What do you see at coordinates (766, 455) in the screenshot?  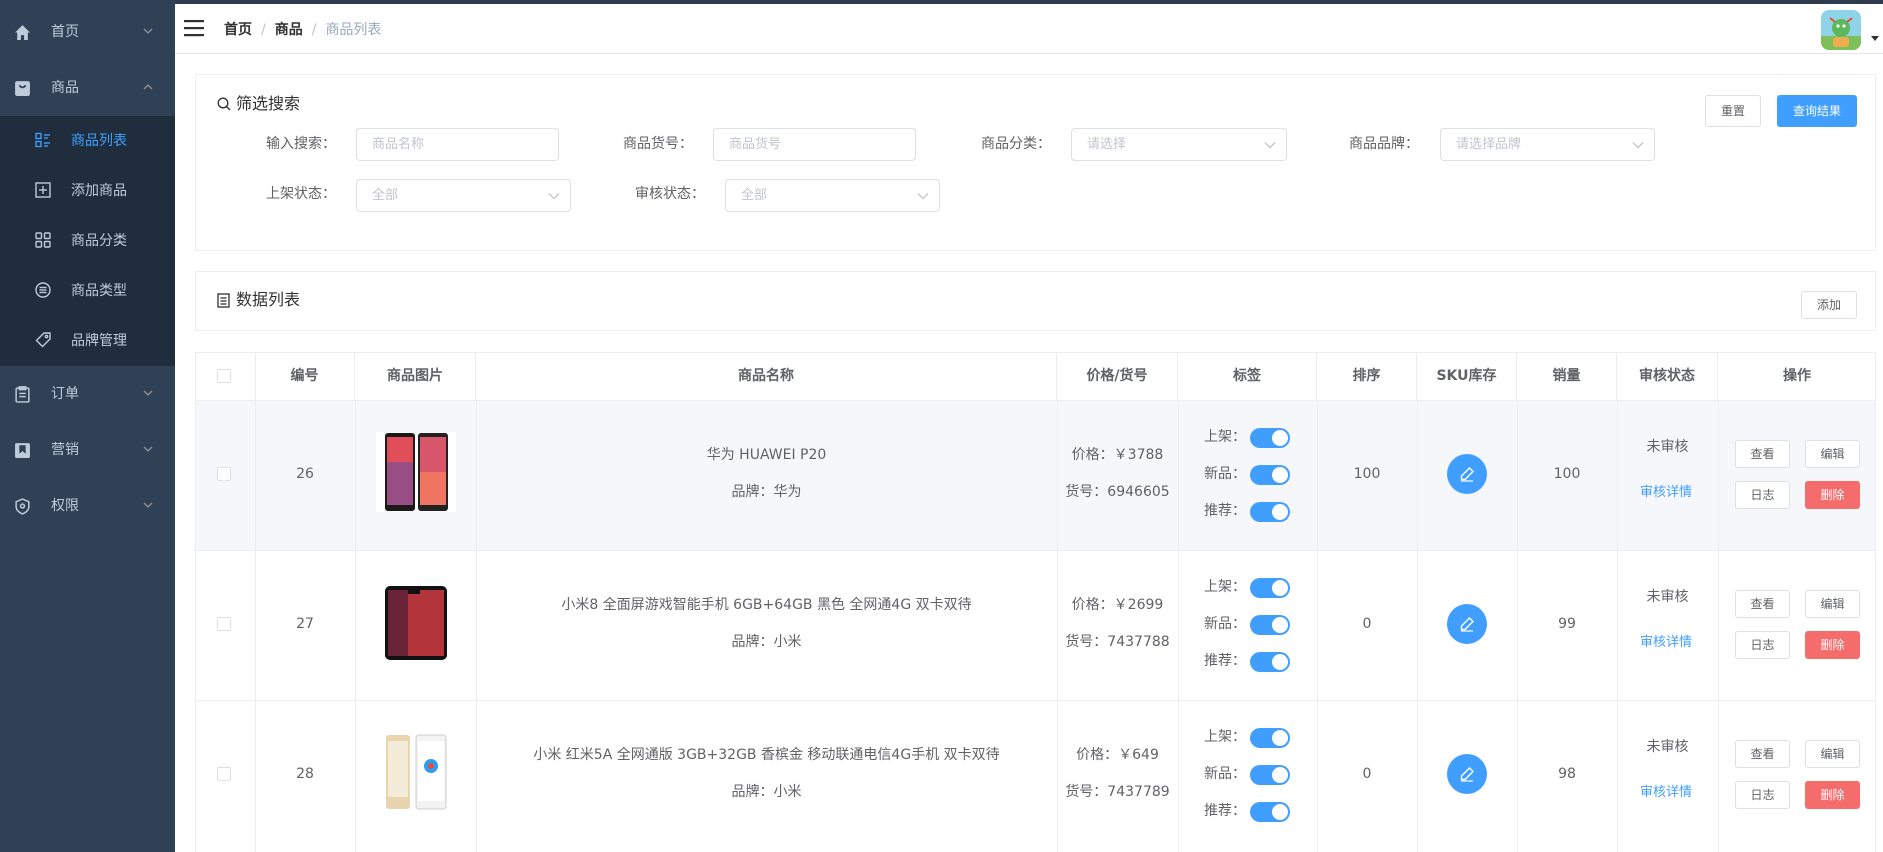 I see `product-name: 华为 HUAWEI P20` at bounding box center [766, 455].